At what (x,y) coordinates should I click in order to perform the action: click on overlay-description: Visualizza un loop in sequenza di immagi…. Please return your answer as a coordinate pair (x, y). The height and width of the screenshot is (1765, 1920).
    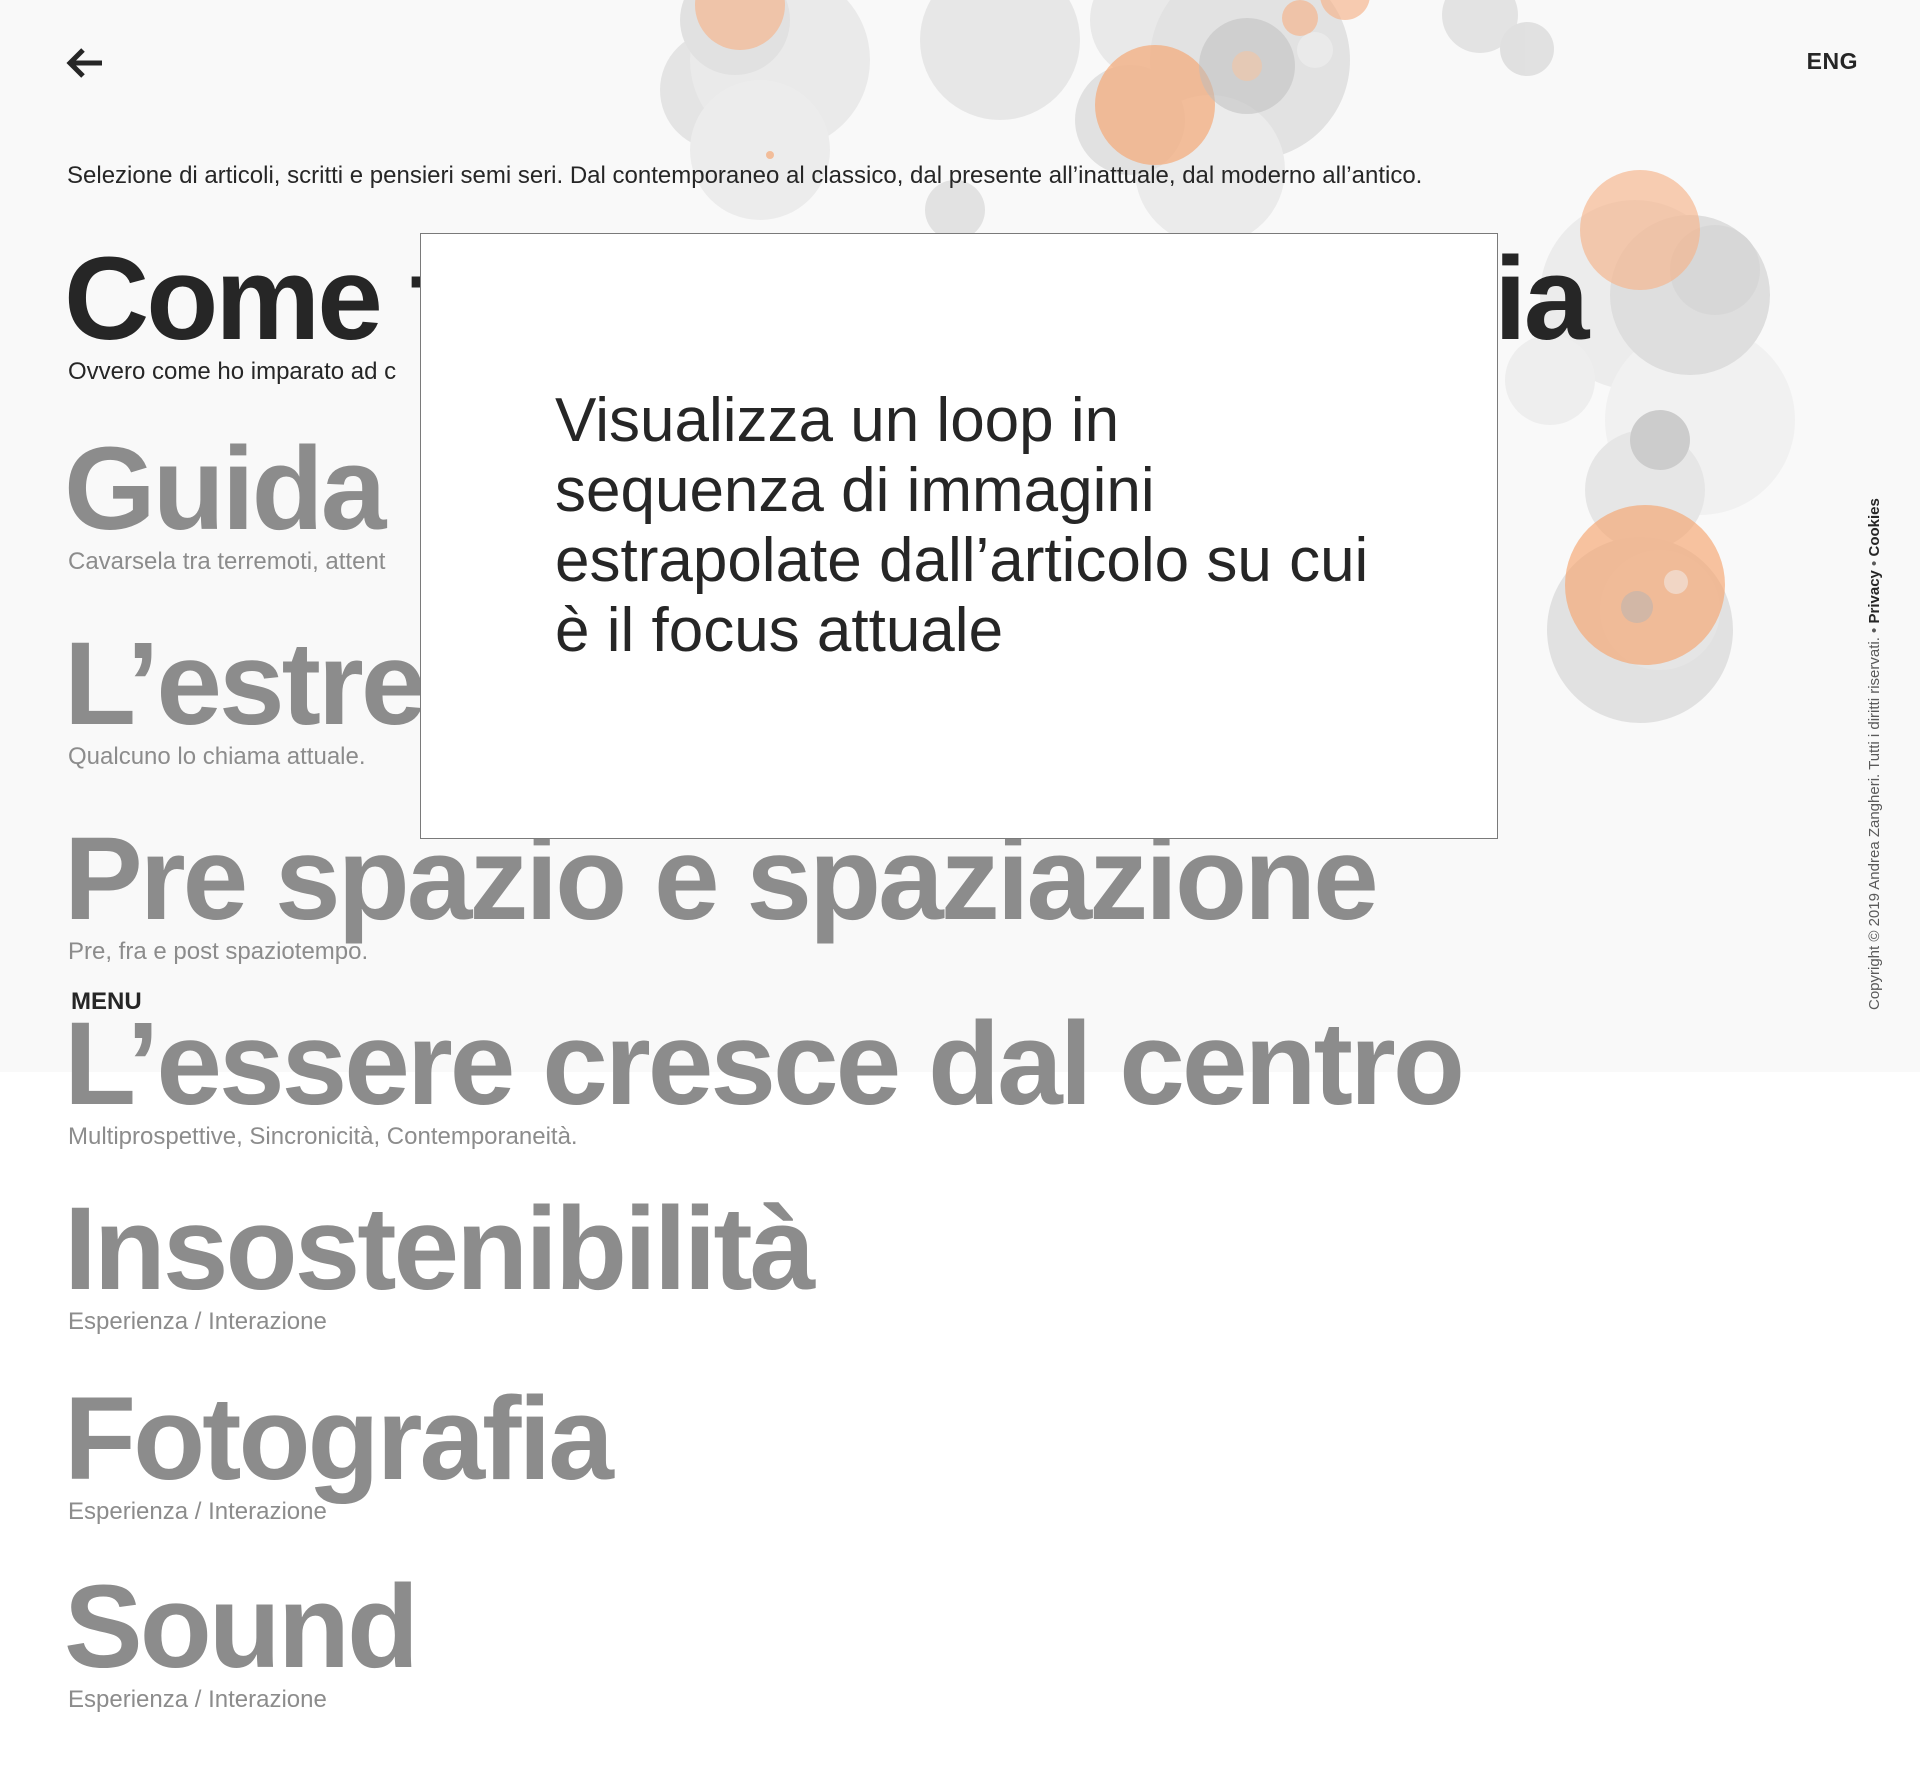
    Looking at the image, I should click on (962, 525).